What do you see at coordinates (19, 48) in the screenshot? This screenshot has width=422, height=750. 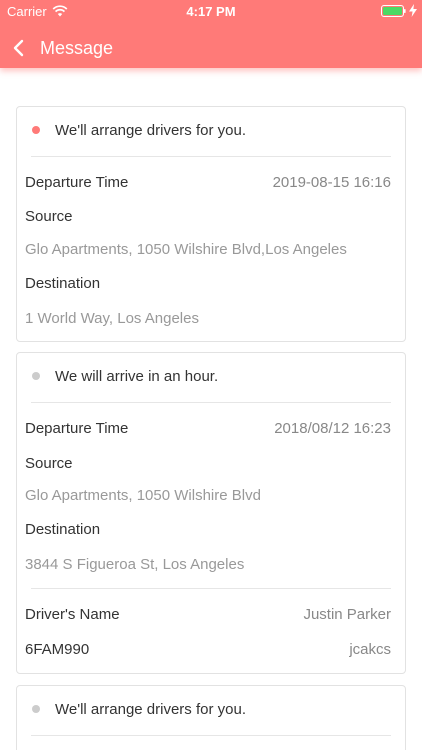 I see `back-chevron-icon` at bounding box center [19, 48].